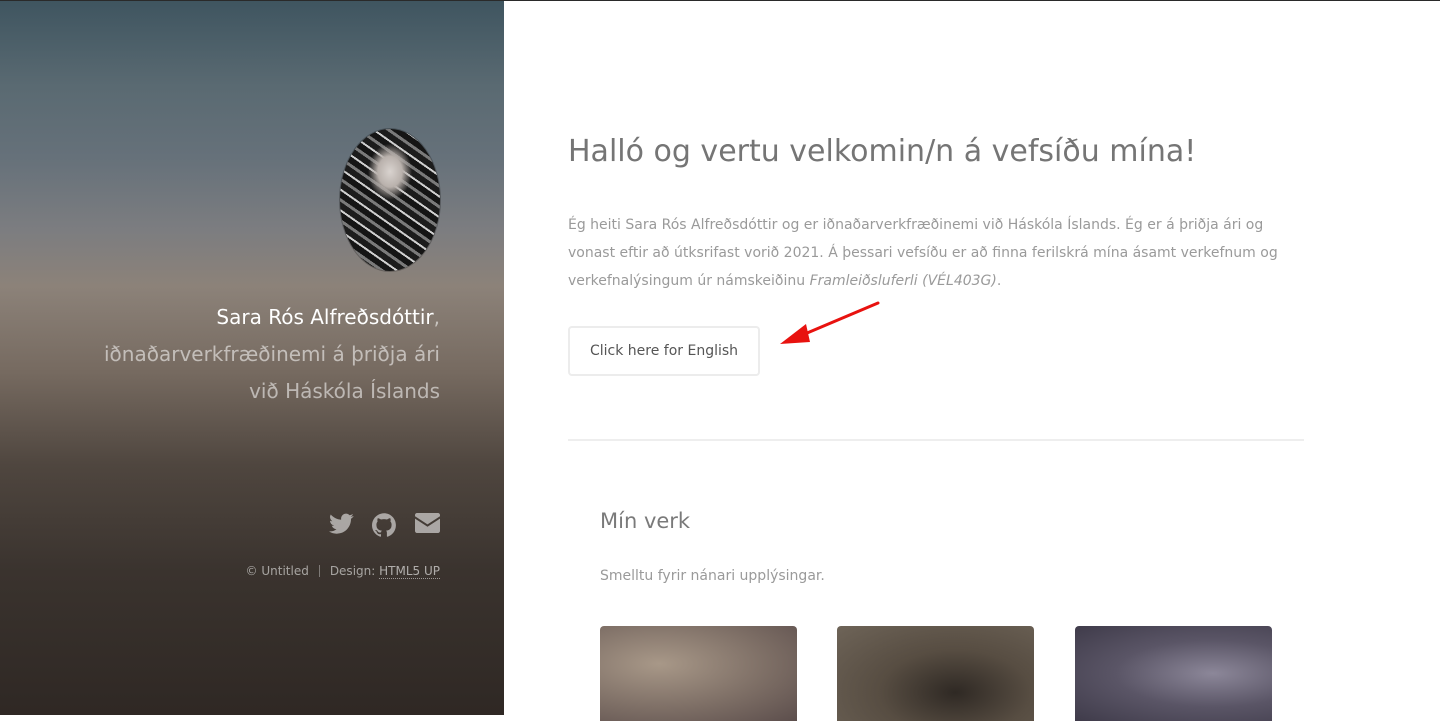 This screenshot has height=721, width=1440. I want to click on works-title: Mín verk, so click(645, 521).